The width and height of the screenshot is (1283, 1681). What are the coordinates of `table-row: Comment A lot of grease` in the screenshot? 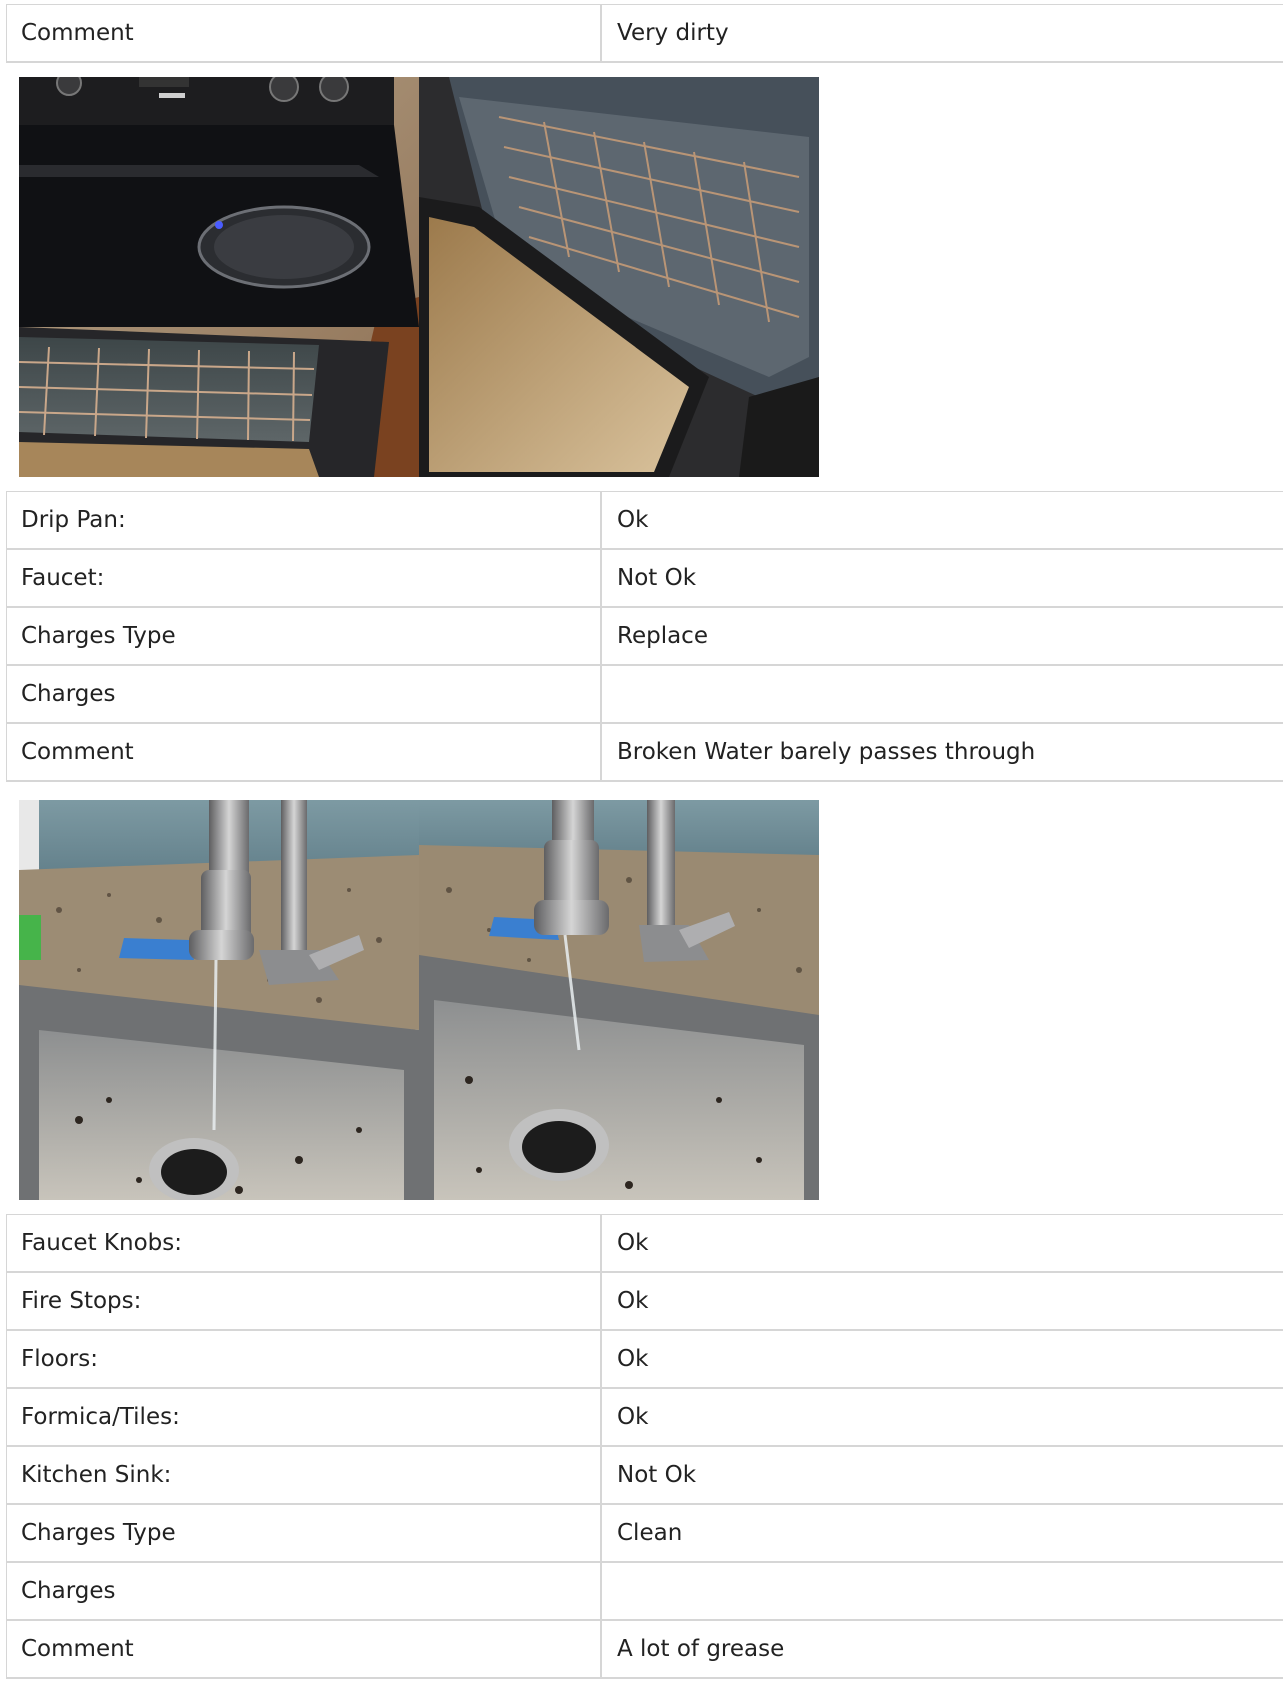 It's located at (645, 1650).